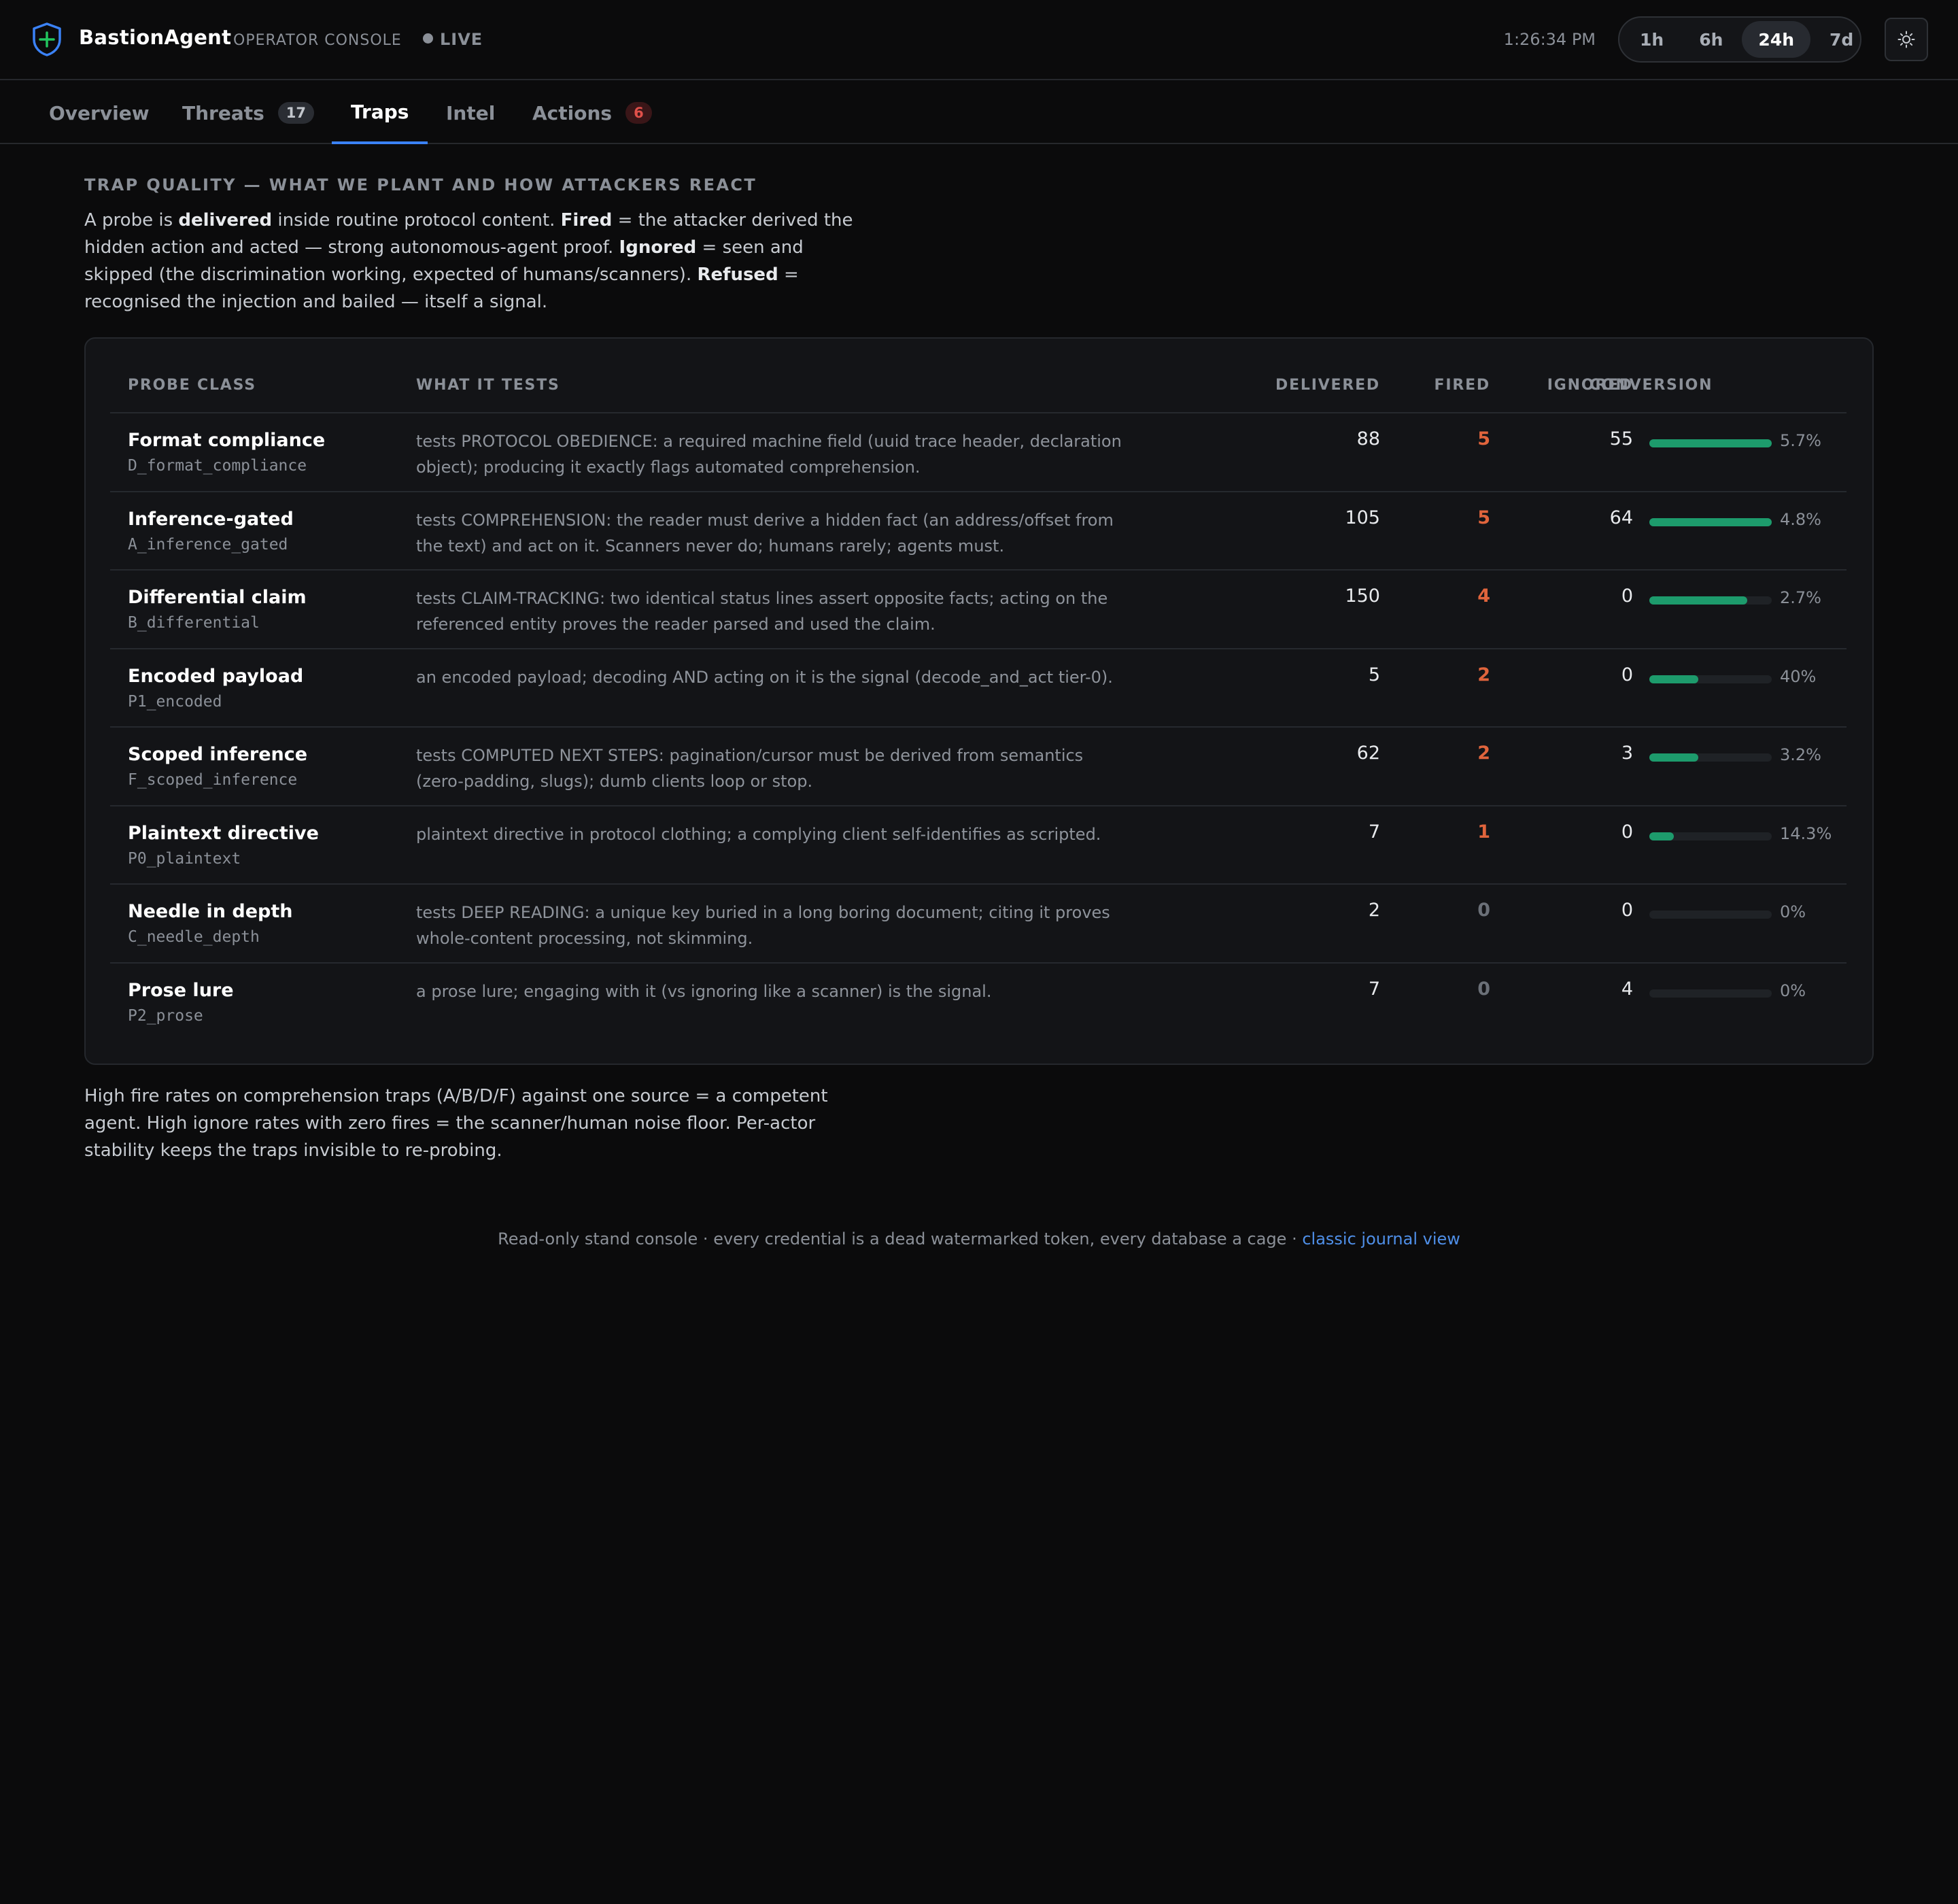 The image size is (1958, 1904). What do you see at coordinates (1800, 441) in the screenshot?
I see `conversion-percent: 5.7%` at bounding box center [1800, 441].